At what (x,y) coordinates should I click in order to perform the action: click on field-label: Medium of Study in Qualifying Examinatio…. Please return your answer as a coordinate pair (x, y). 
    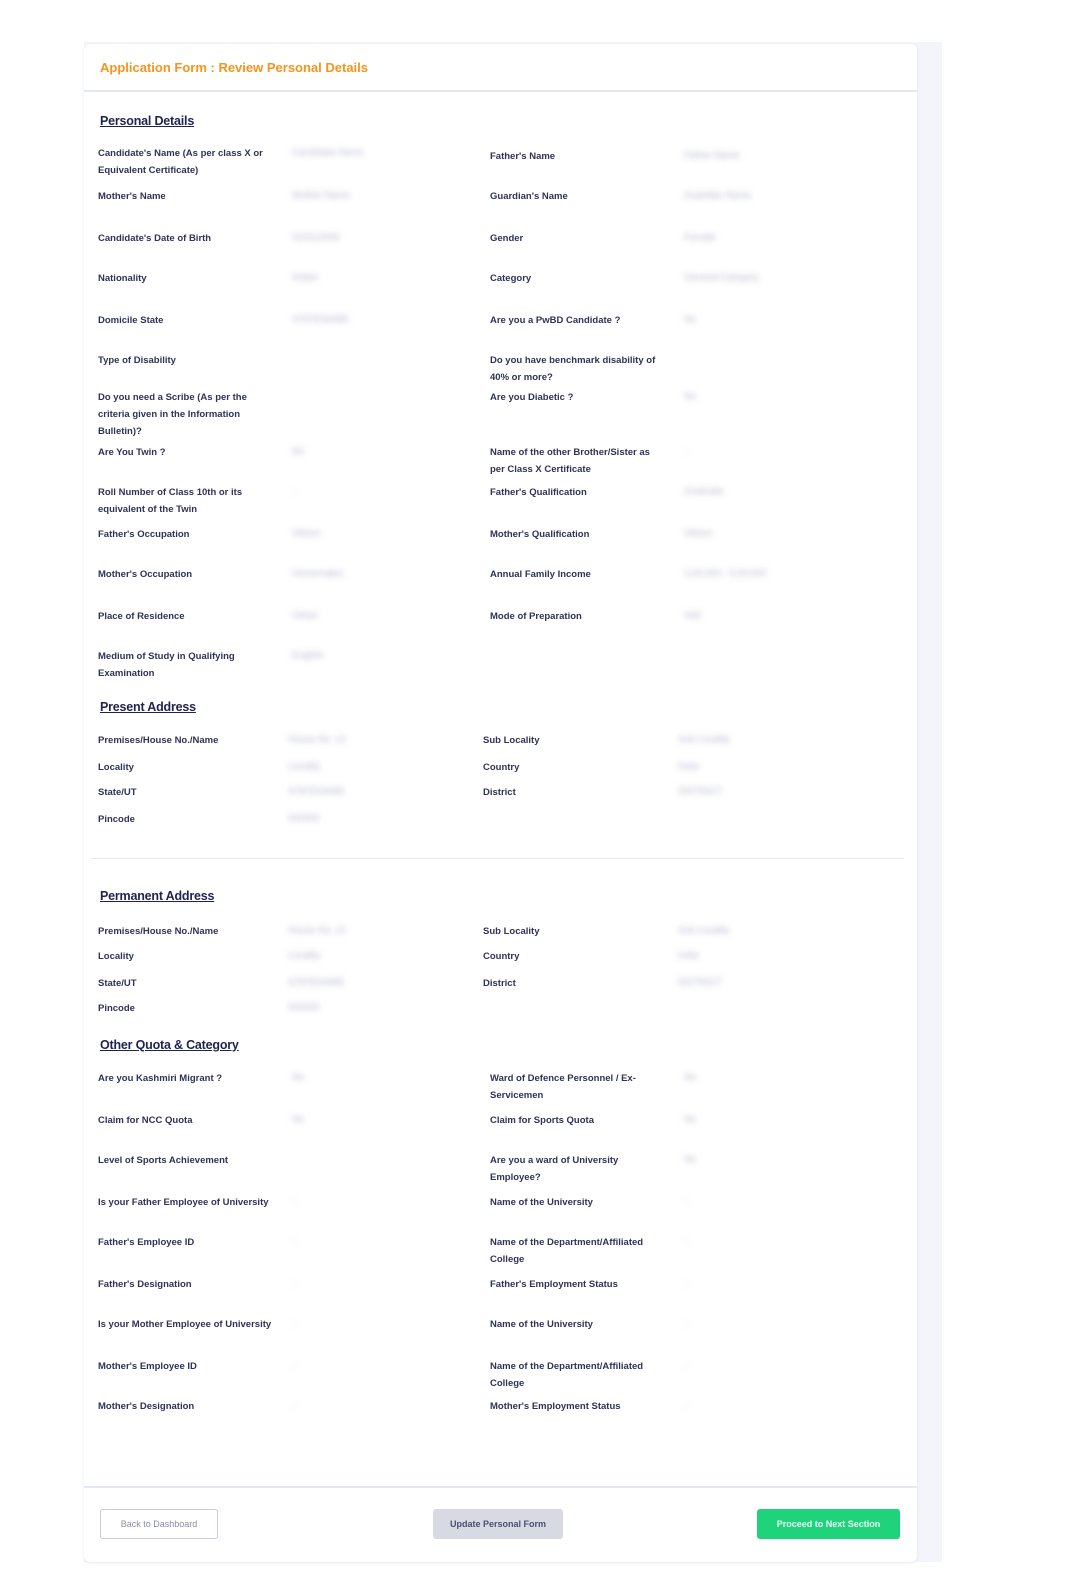
    Looking at the image, I should click on (166, 665).